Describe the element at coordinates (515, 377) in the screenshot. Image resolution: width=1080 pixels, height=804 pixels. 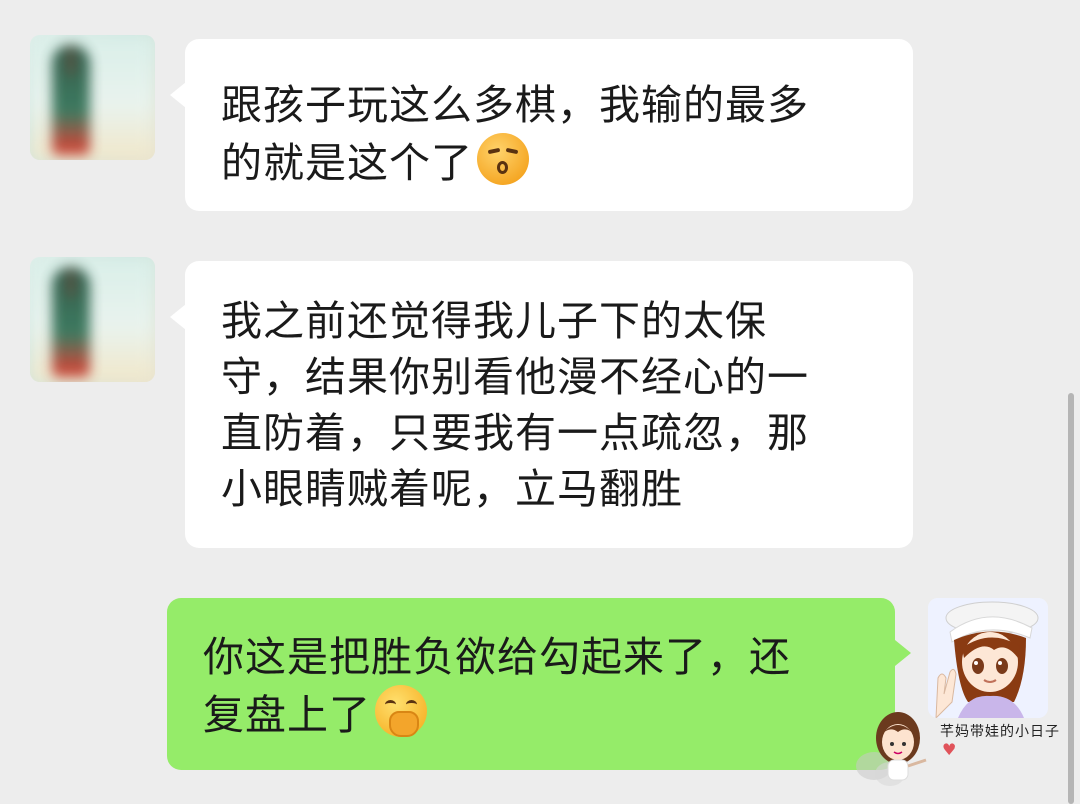
I see `message-text-line: 守，结果你别看他漫不经心的一` at that location.